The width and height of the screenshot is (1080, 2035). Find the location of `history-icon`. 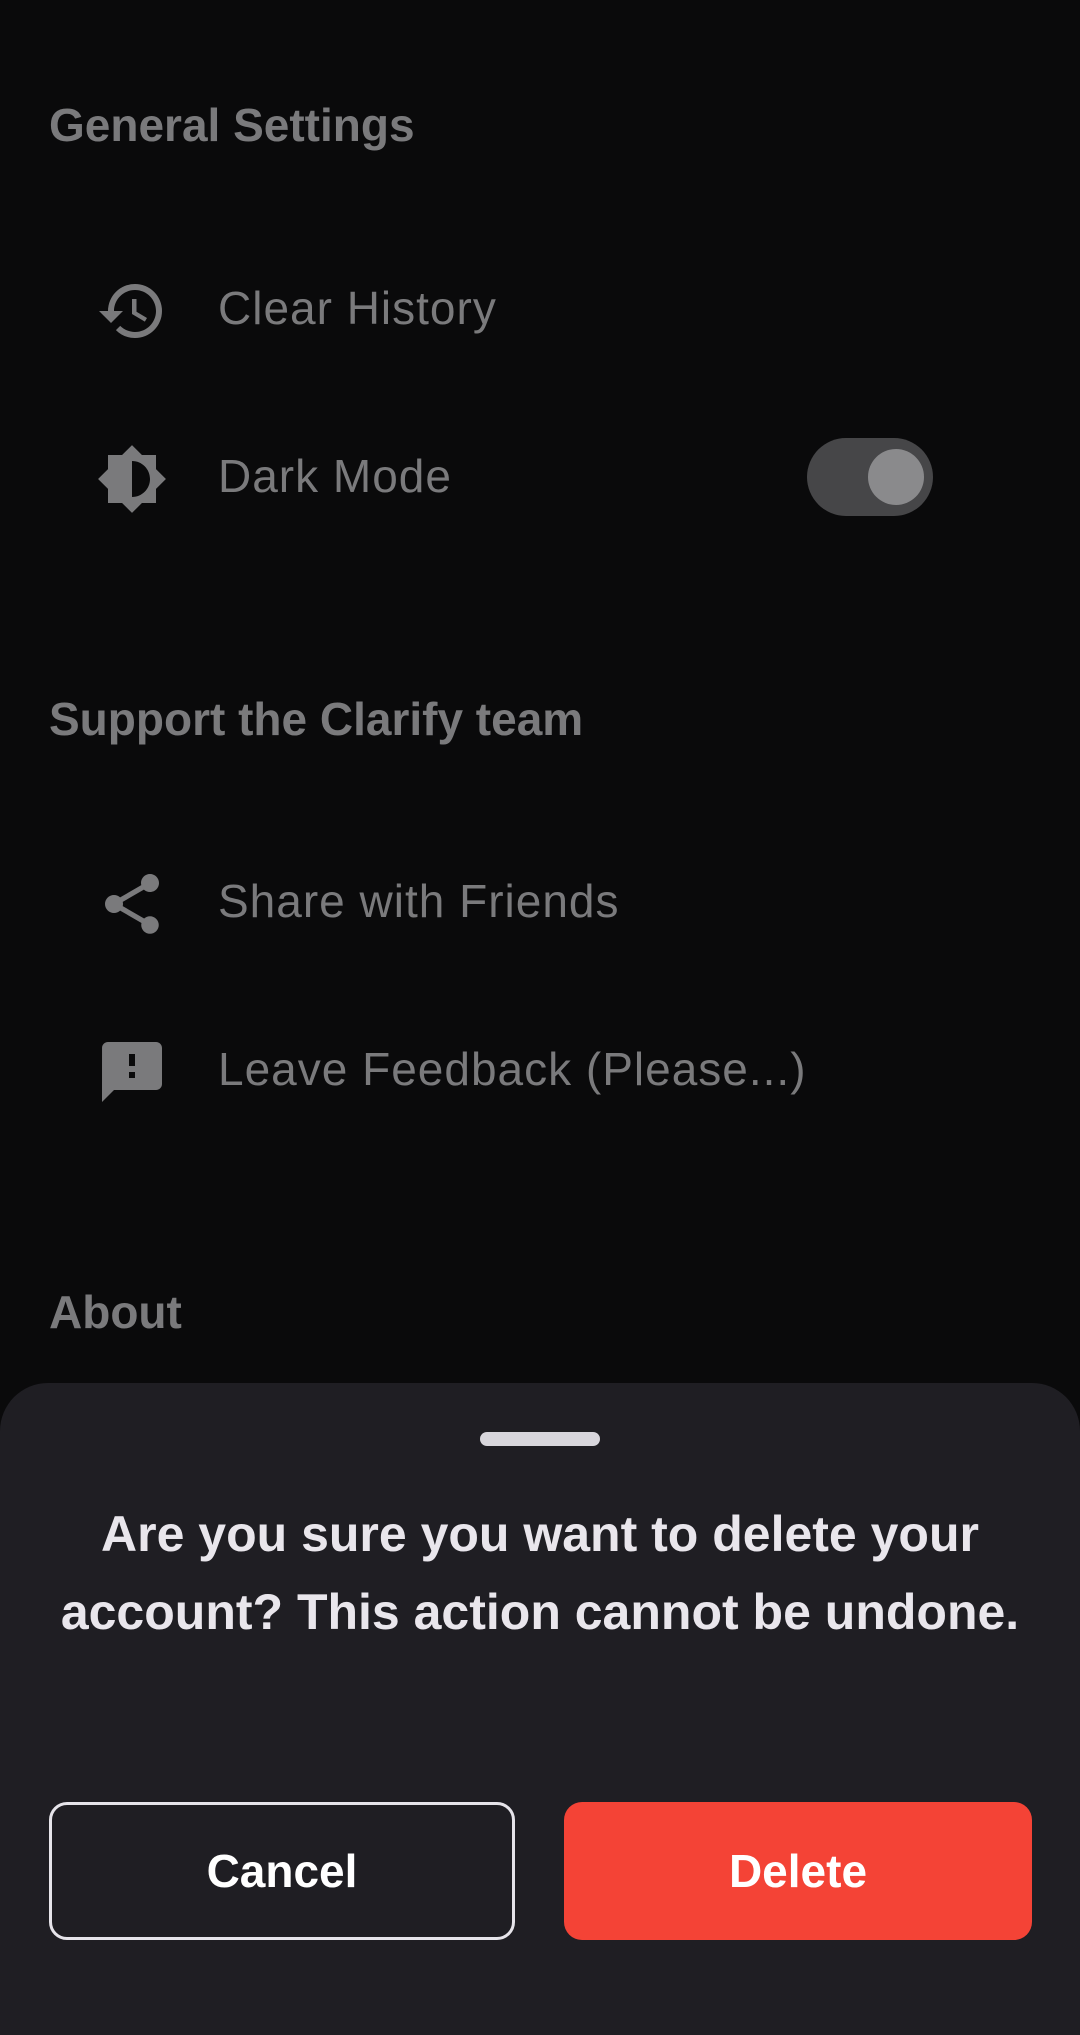

history-icon is located at coordinates (132, 311).